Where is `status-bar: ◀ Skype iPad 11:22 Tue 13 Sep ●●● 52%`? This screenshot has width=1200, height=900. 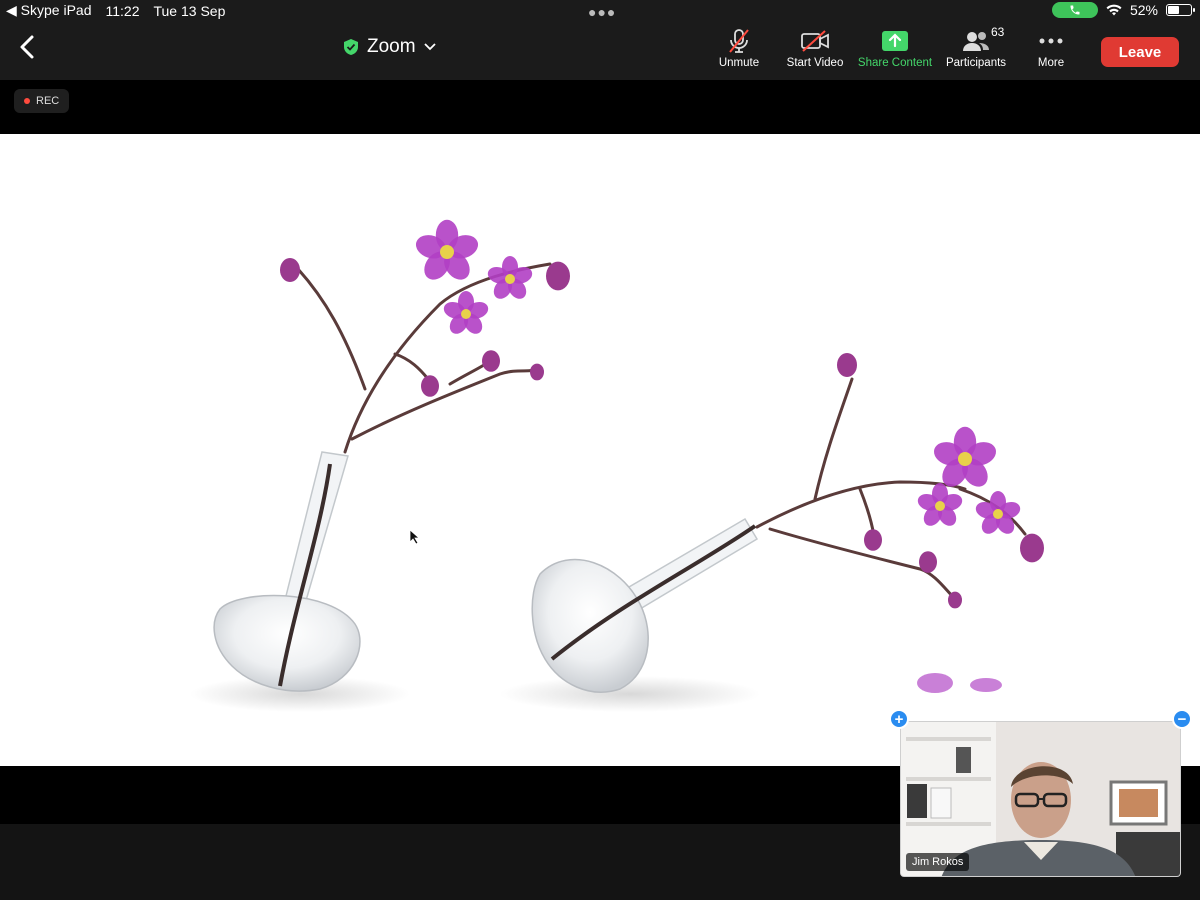
status-bar: ◀ Skype iPad 11:22 Tue 13 Sep ●●● 52% is located at coordinates (600, 11).